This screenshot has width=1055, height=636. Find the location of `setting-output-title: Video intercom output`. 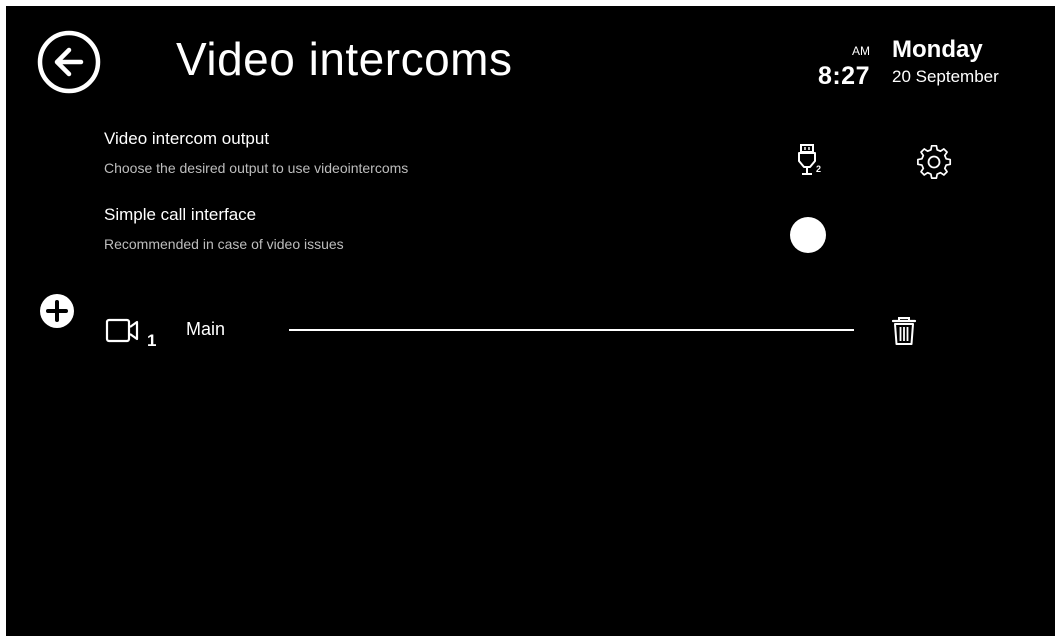

setting-output-title: Video intercom output is located at coordinates (187, 138).